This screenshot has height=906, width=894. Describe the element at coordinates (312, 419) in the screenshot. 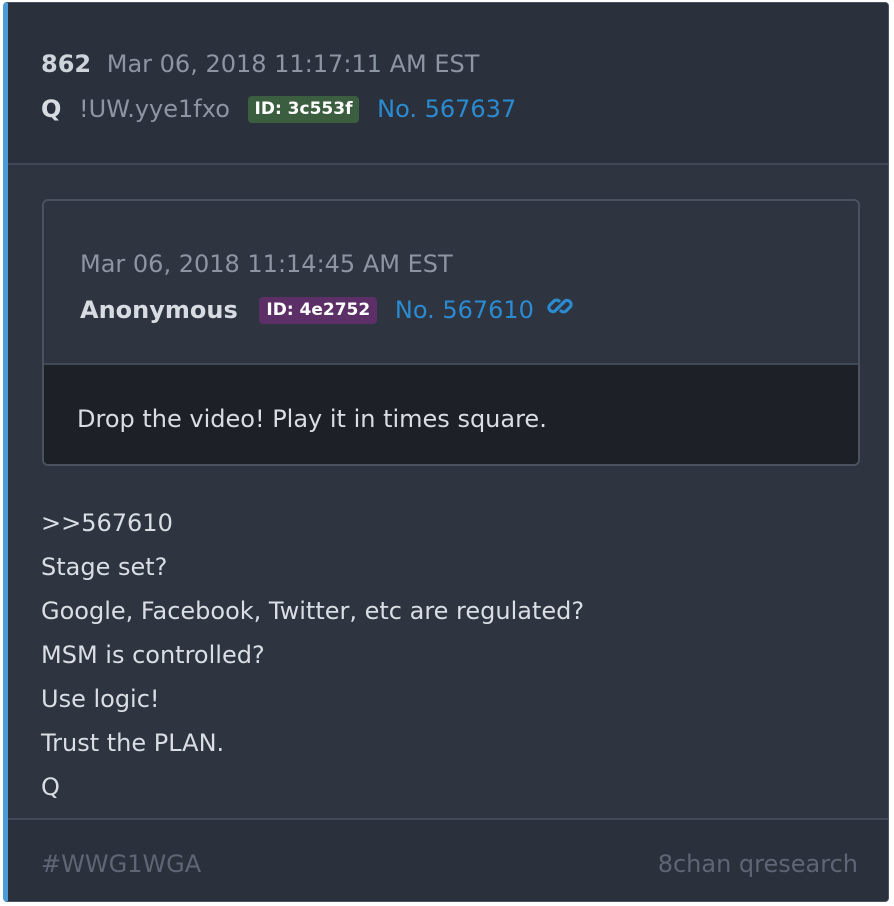

I see `quoted-post-text: Drop the video! Play it in times square.` at that location.